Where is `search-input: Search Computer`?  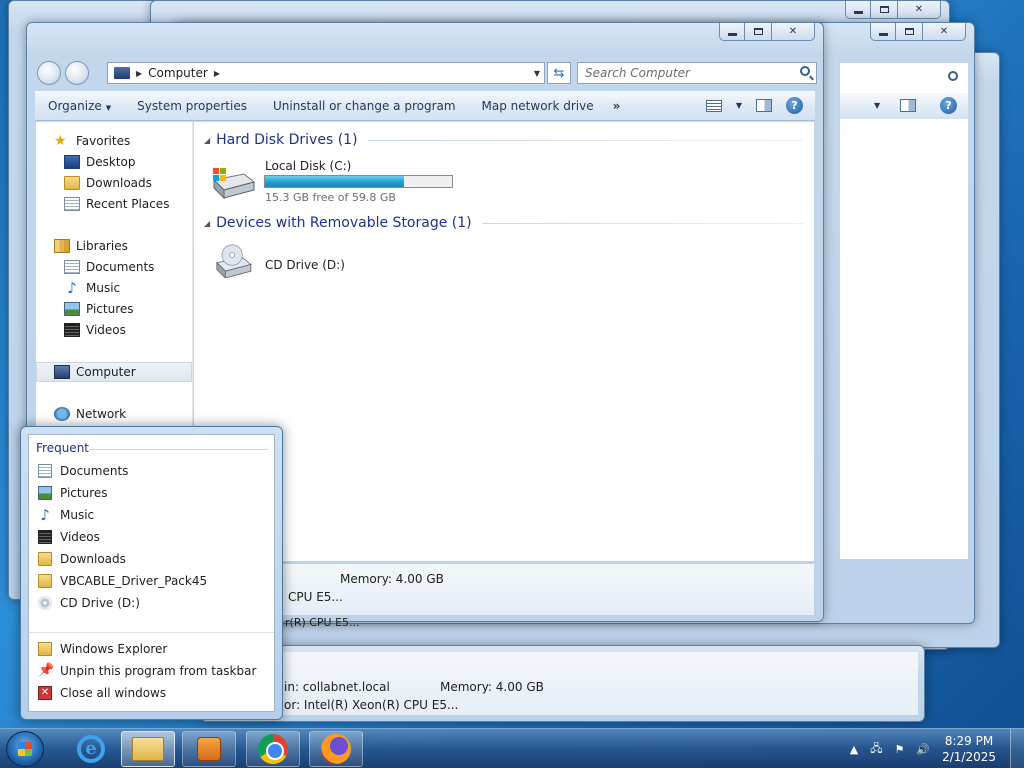
search-input: Search Computer is located at coordinates (697, 73).